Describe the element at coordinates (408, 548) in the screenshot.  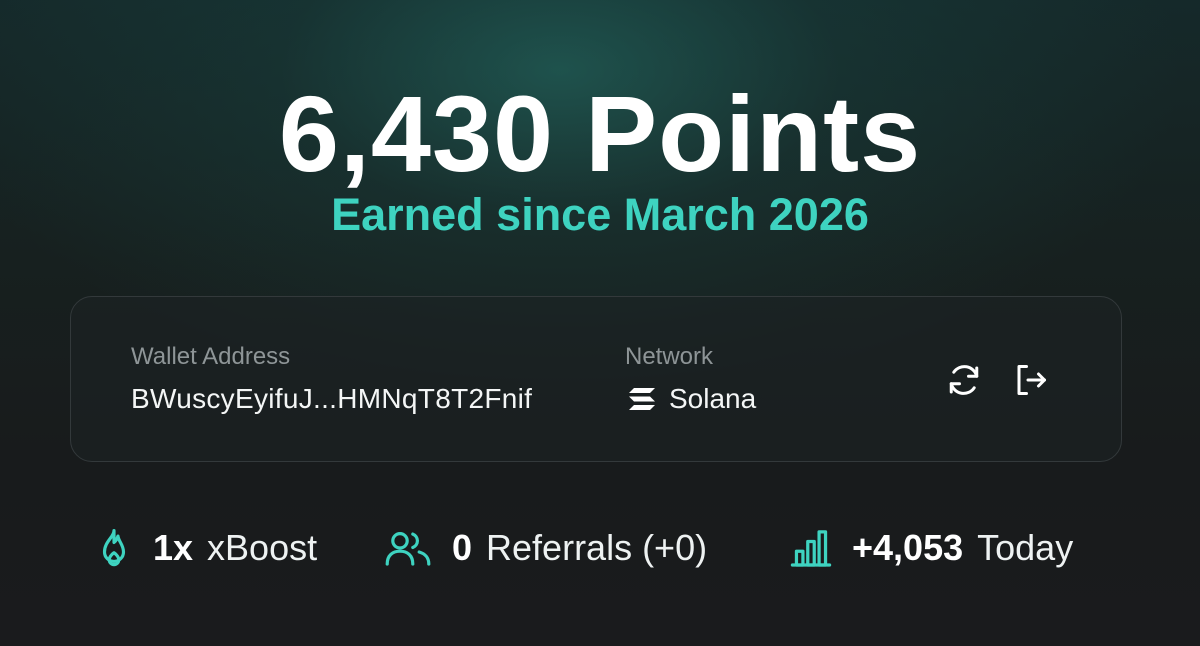
I see `users-icon` at that location.